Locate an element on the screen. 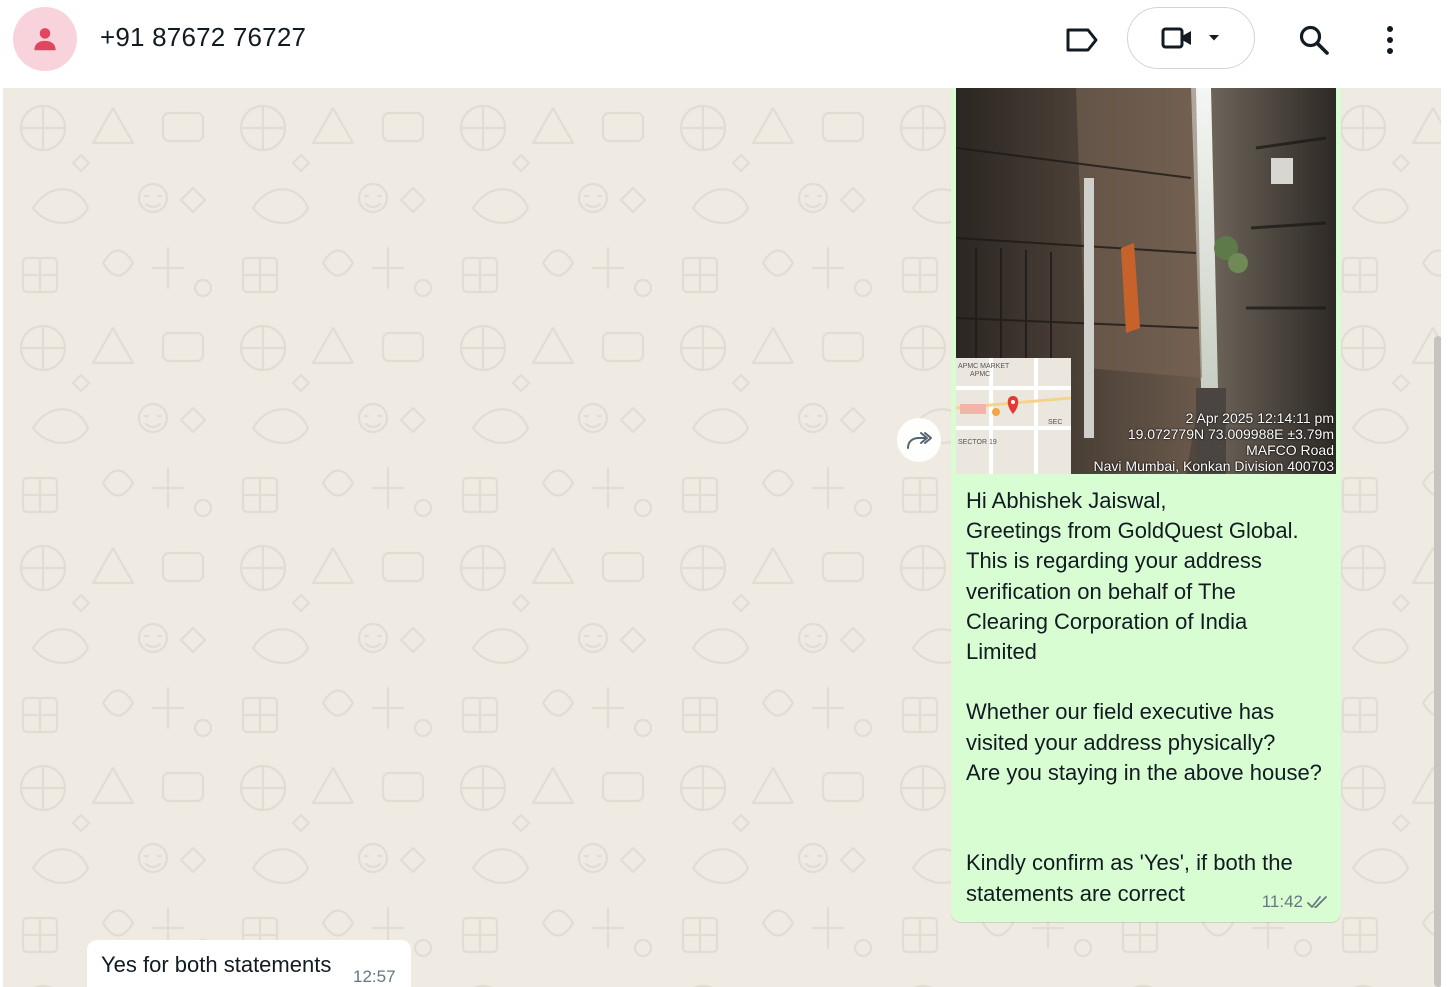 The width and height of the screenshot is (1451, 987). label-button is located at coordinates (1082, 40).